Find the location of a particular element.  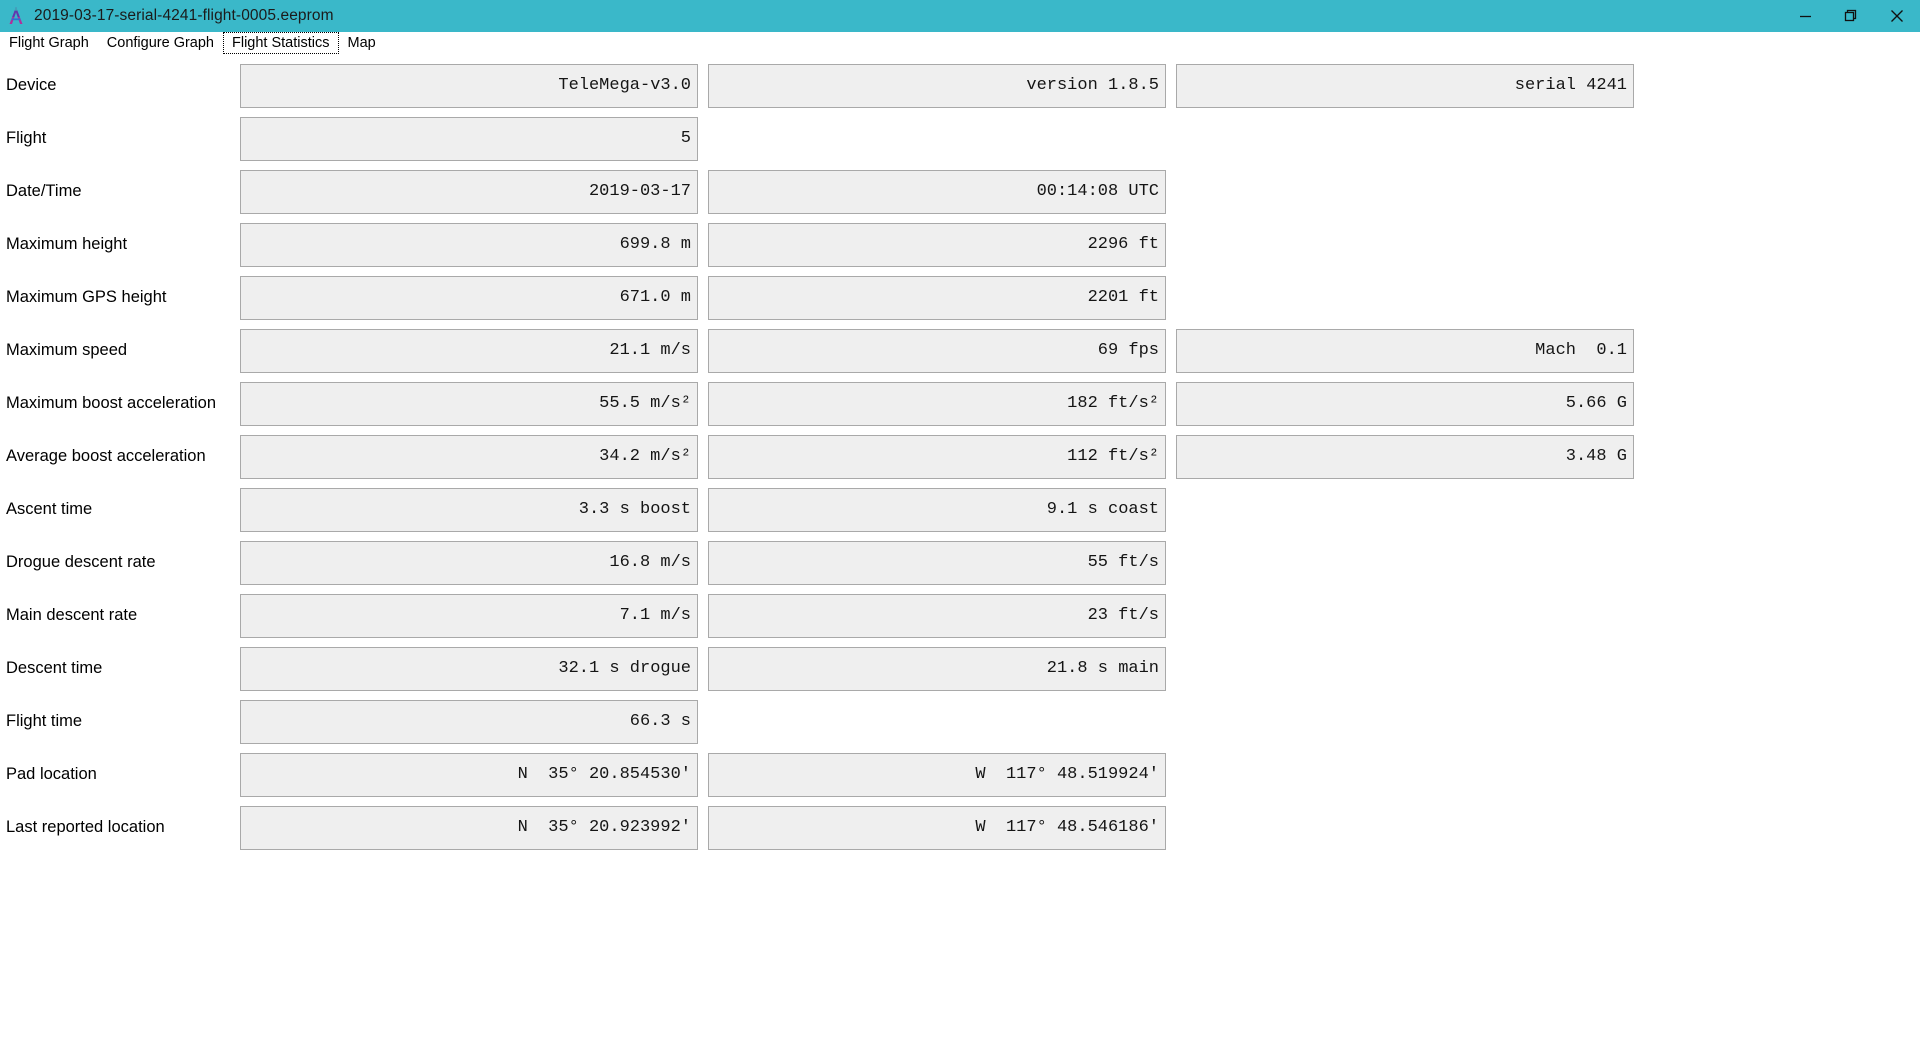

tab-configure-graph: Configure Graph is located at coordinates (160, 43).